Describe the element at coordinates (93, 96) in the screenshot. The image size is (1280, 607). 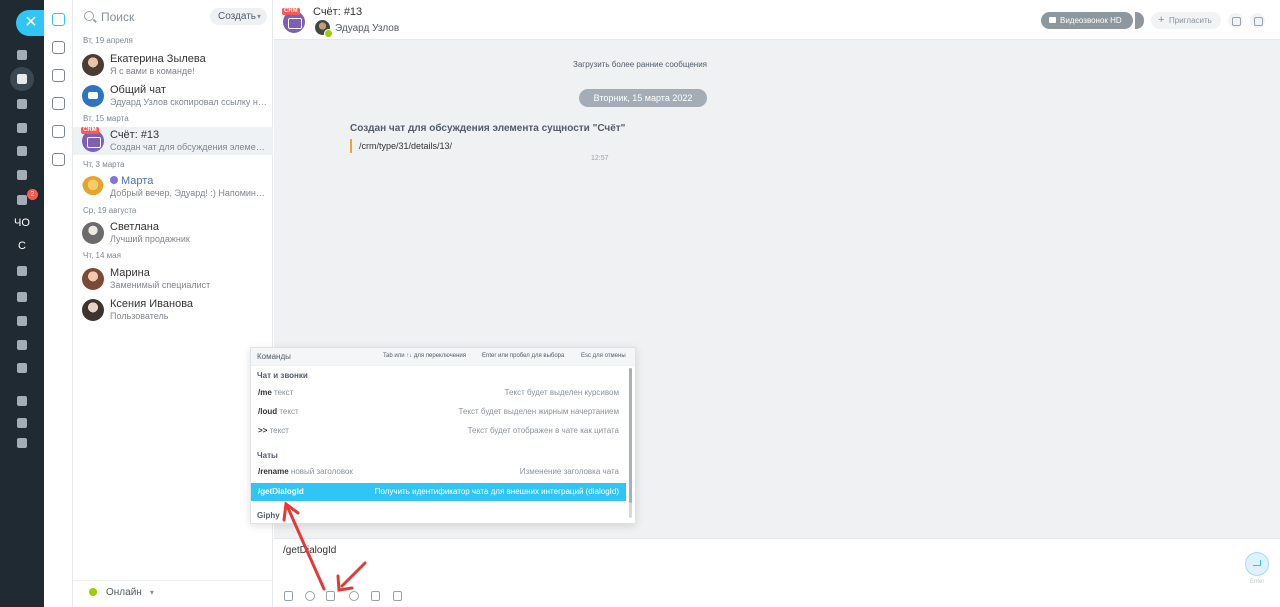
I see `group-avatar` at that location.